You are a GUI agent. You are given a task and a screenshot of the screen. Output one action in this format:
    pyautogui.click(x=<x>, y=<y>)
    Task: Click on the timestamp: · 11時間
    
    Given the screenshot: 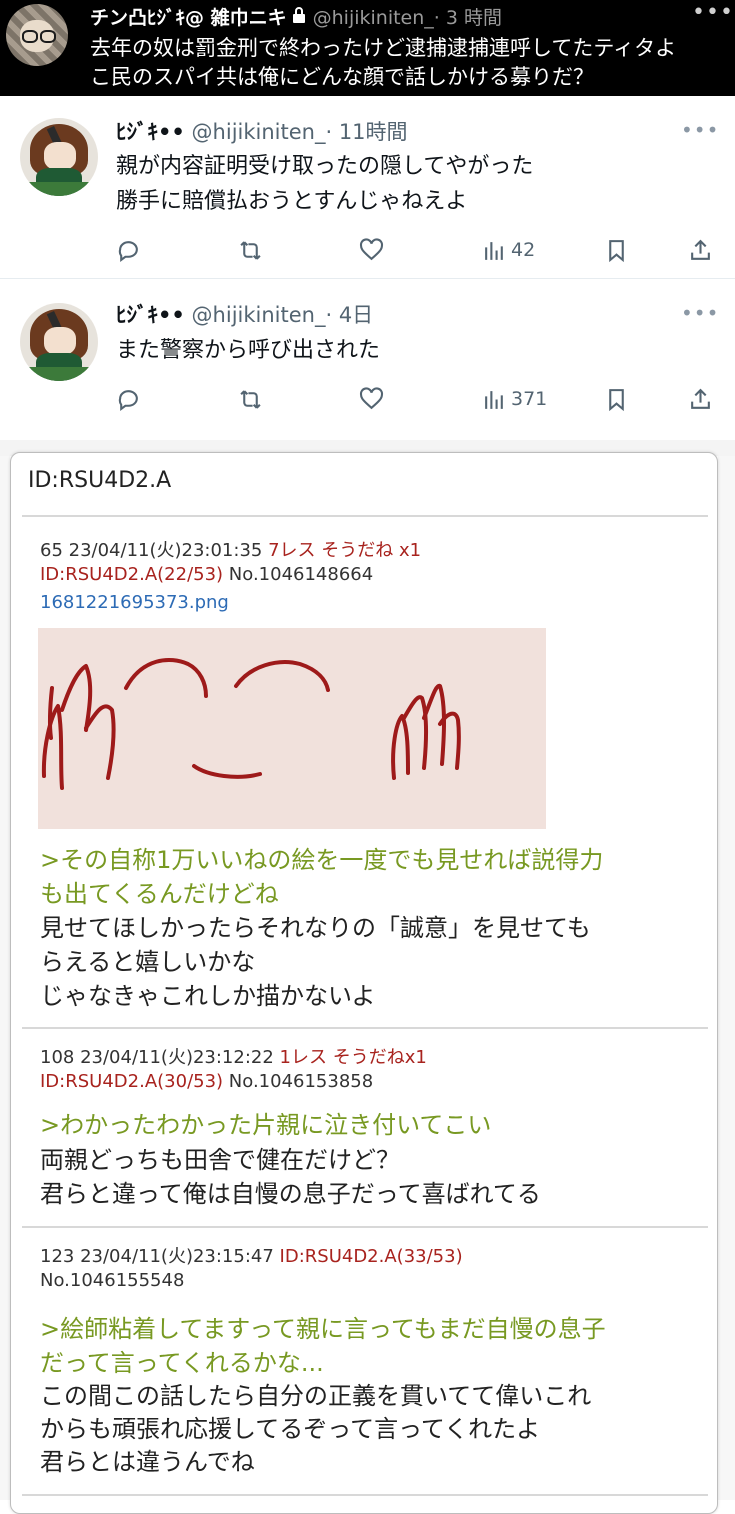 What is the action you would take?
    pyautogui.click(x=366, y=132)
    